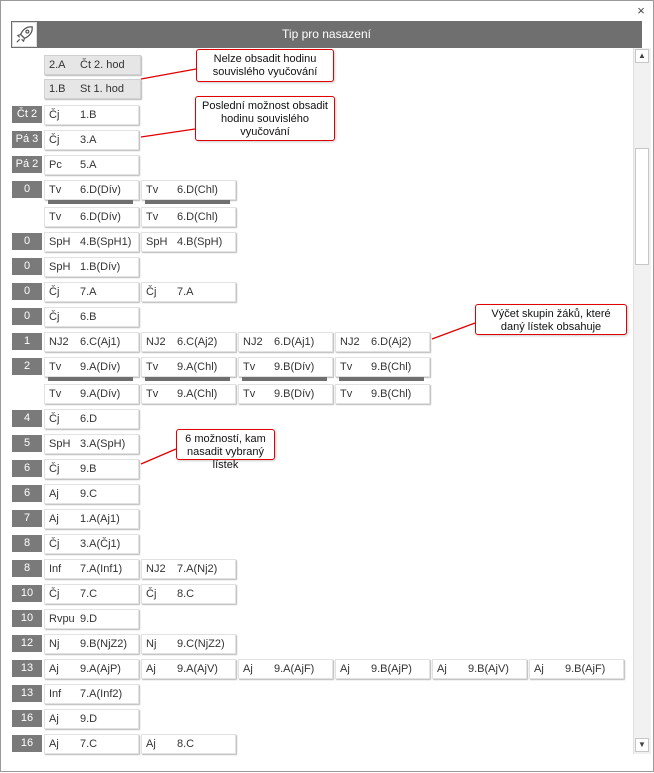 The width and height of the screenshot is (654, 773). Describe the element at coordinates (91, 569) in the screenshot. I see `placement-option-cell: Inf 7.A(Inf1)` at that location.